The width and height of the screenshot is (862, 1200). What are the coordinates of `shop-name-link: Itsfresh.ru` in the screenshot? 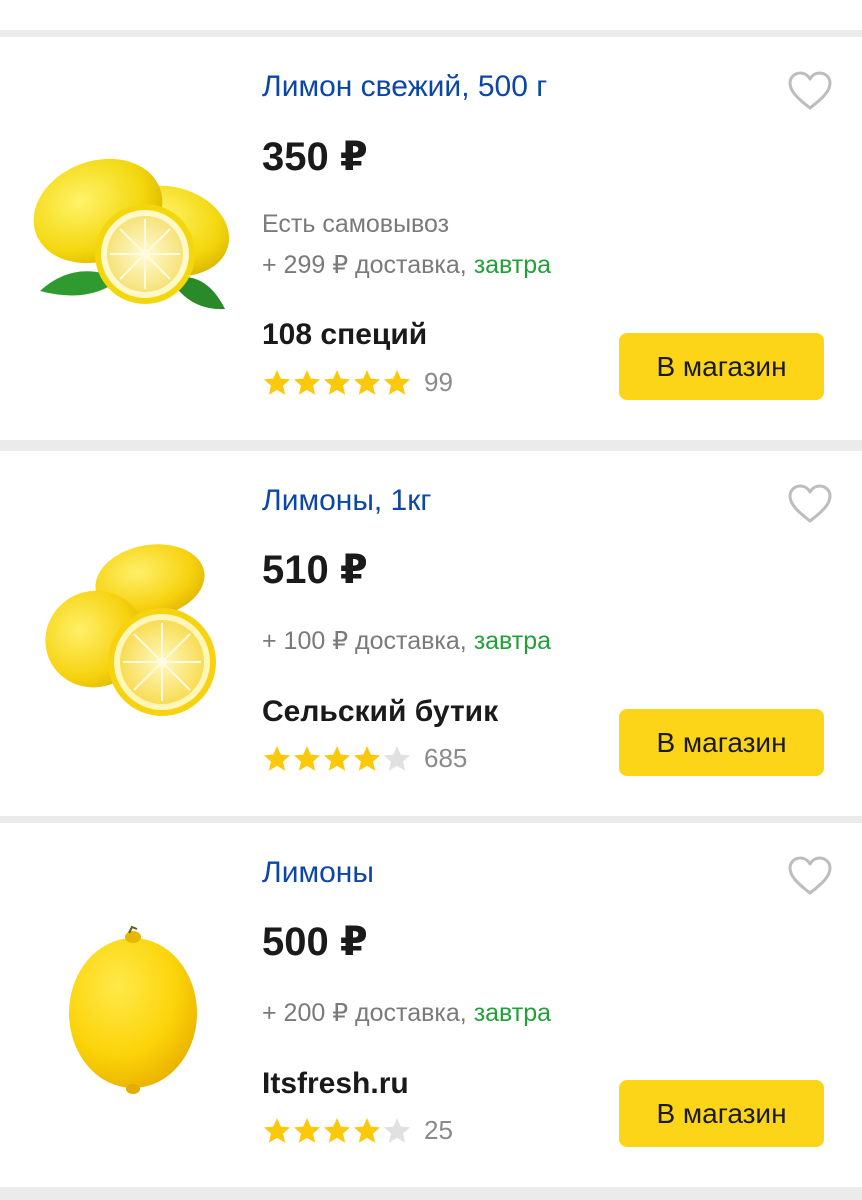 It's located at (335, 1084).